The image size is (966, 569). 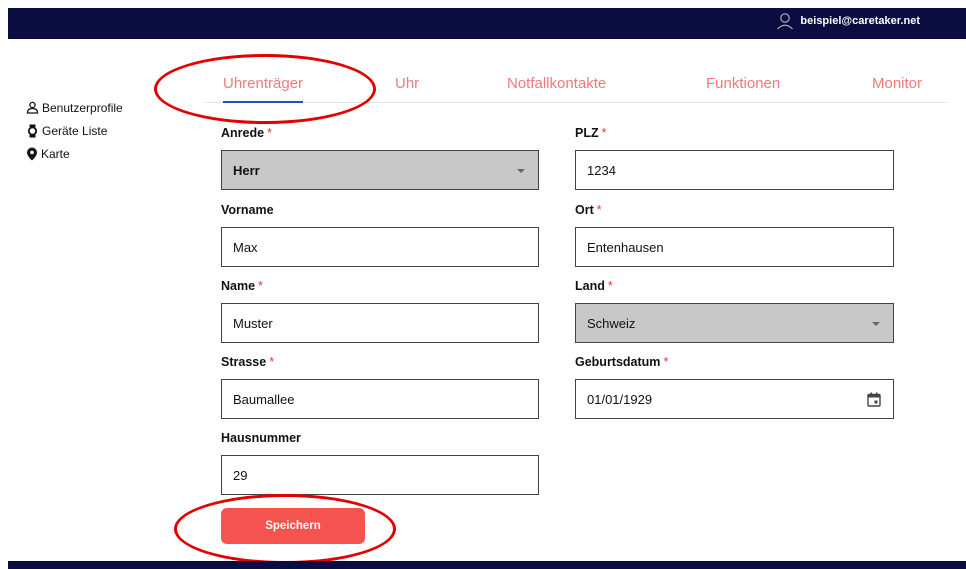 What do you see at coordinates (380, 323) in the screenshot?
I see `name-field: Muster` at bounding box center [380, 323].